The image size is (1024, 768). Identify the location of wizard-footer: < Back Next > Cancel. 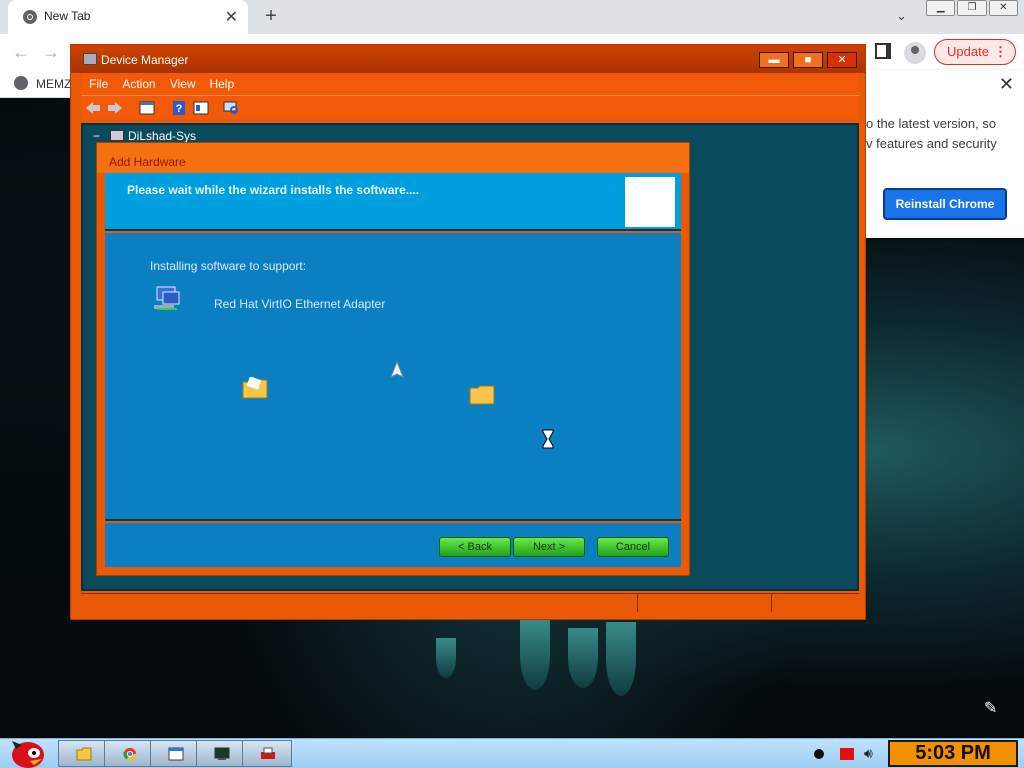
(393, 545).